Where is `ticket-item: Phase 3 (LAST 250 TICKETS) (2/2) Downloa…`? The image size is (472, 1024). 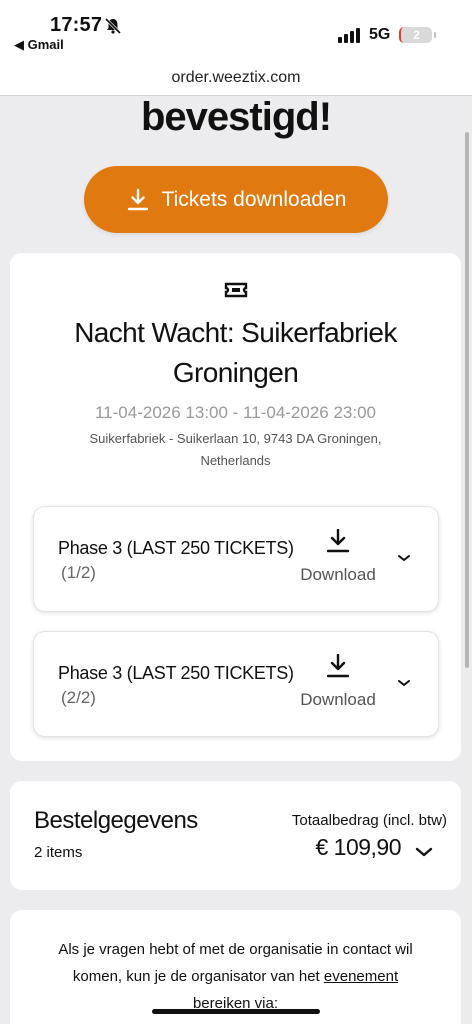 ticket-item: Phase 3 (LAST 250 TICKETS) (2/2) Downloa… is located at coordinates (236, 684).